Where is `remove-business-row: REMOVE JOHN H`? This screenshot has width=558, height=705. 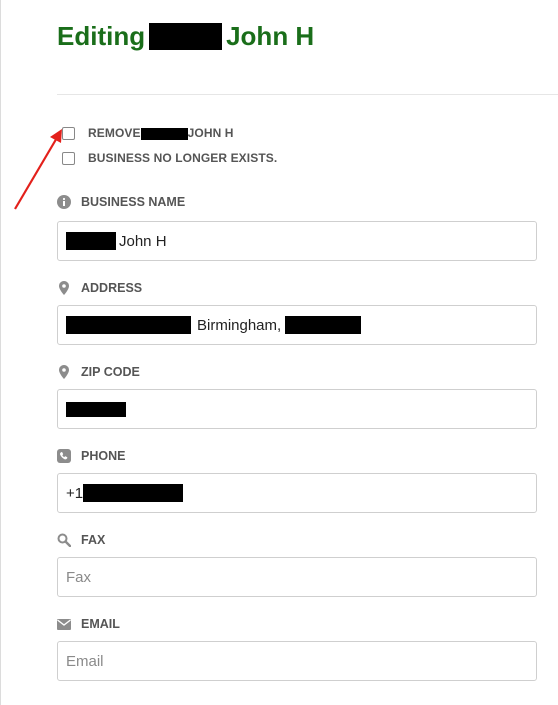
remove-business-row: REMOVE JOHN H is located at coordinates (148, 133).